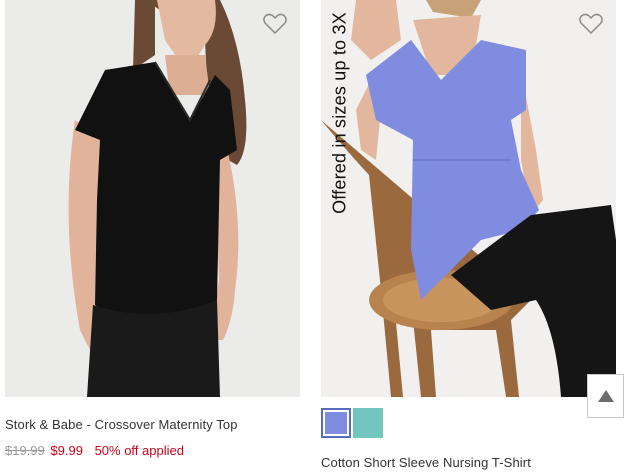  I want to click on color-swatch-blue, so click(336, 423).